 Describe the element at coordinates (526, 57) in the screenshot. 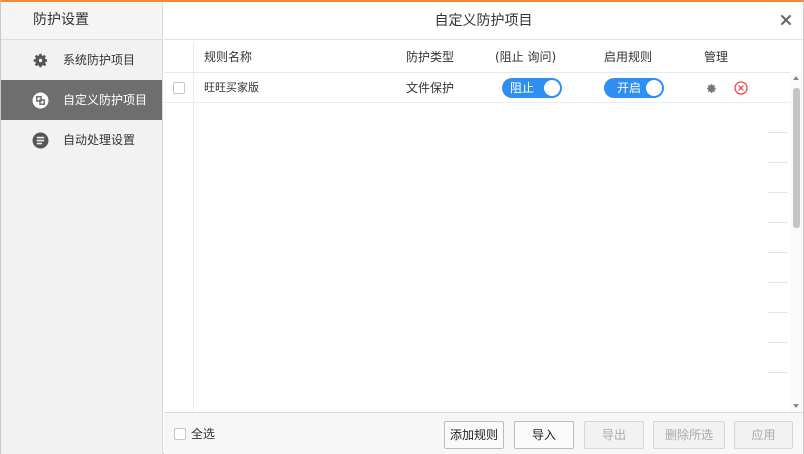

I see `column-header-action: (阻止 询问)` at that location.